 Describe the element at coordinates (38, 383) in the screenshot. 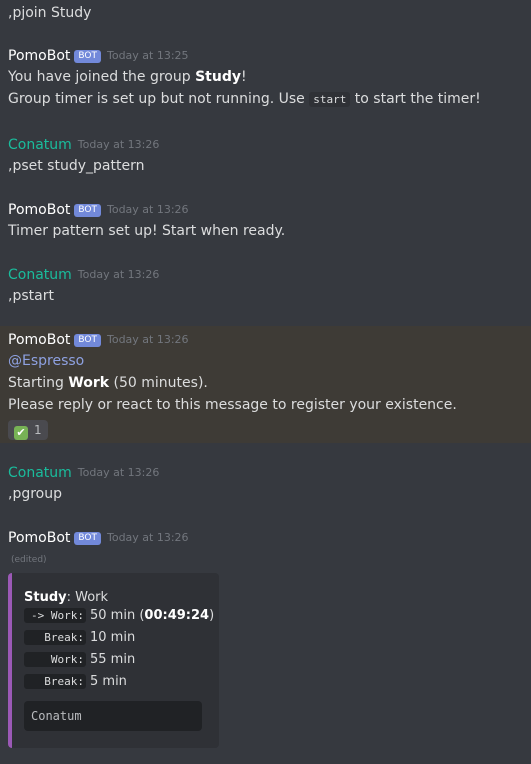

I see `text-part: Starting` at that location.